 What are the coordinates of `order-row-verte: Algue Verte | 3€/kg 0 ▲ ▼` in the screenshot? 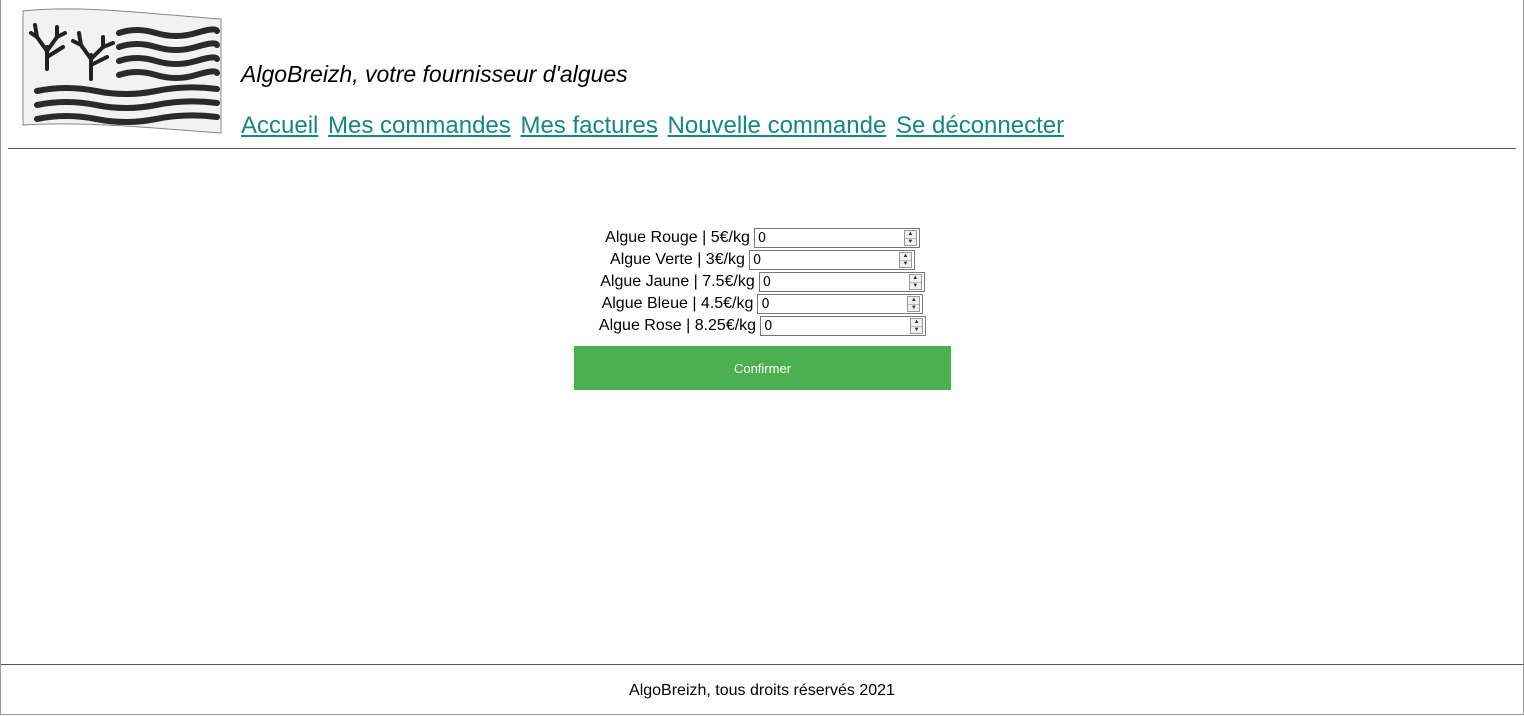 It's located at (762, 260).